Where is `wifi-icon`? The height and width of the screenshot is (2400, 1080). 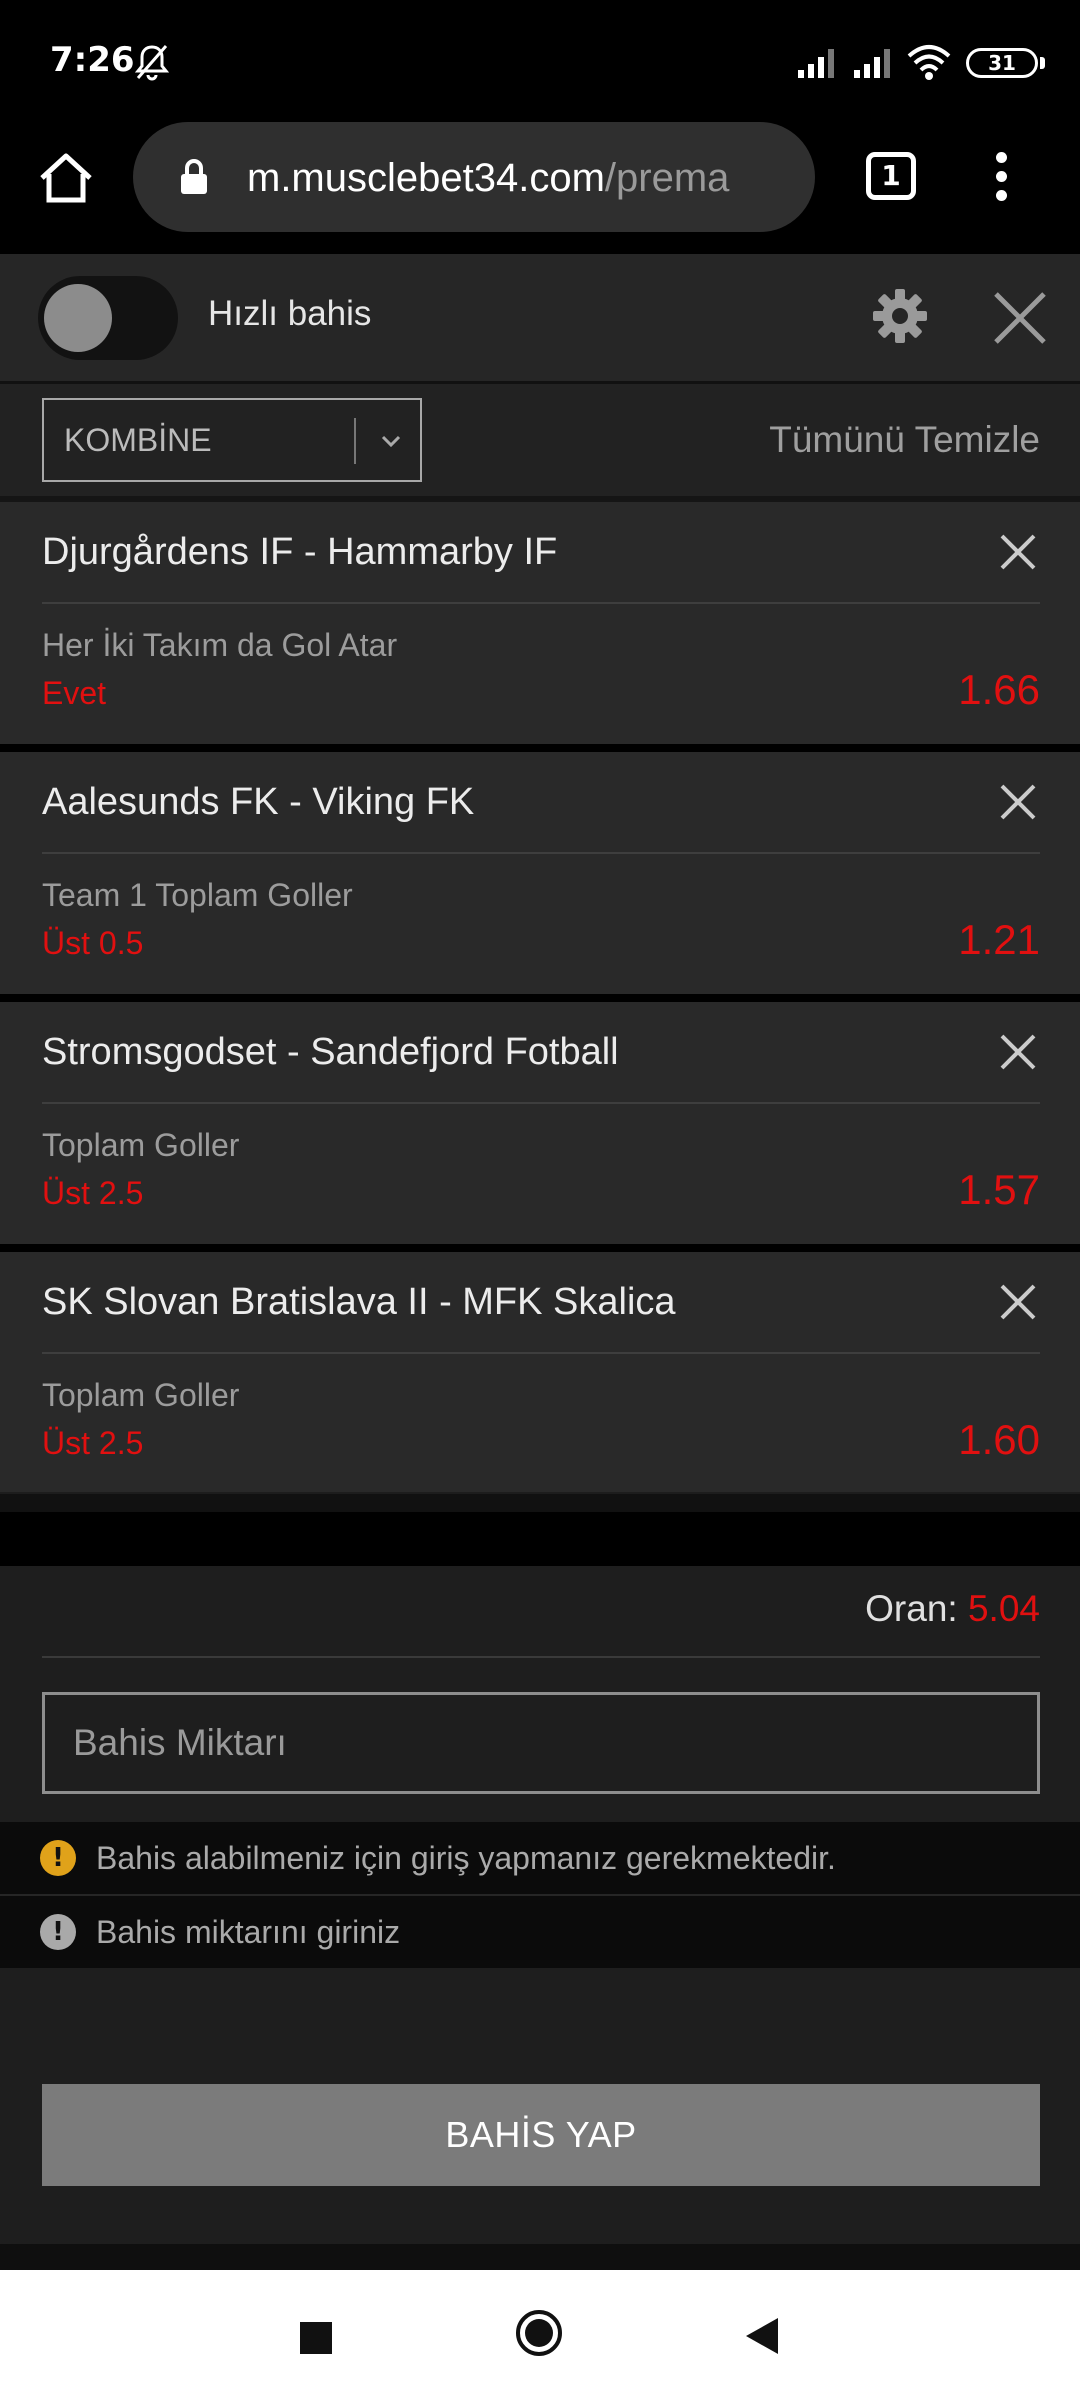
wifi-icon is located at coordinates (929, 62).